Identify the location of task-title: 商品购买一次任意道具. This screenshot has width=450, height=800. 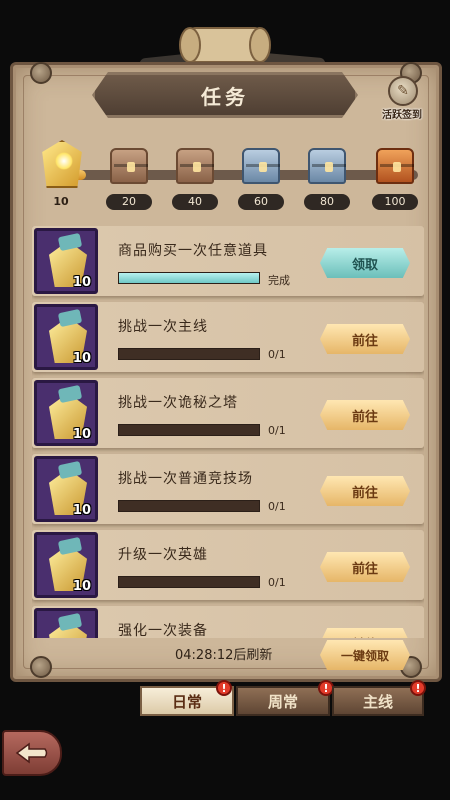
(193, 251).